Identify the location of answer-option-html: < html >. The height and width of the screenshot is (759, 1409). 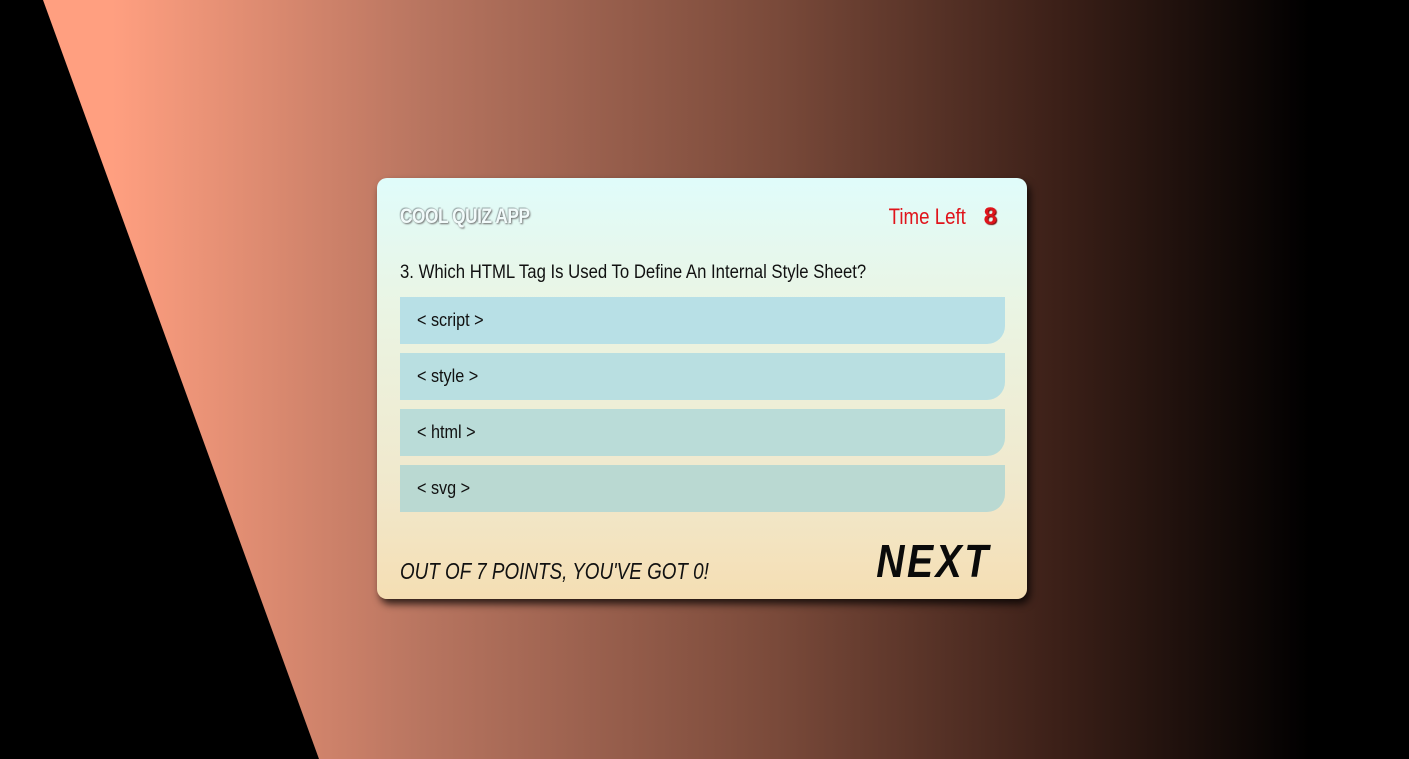
(702, 432).